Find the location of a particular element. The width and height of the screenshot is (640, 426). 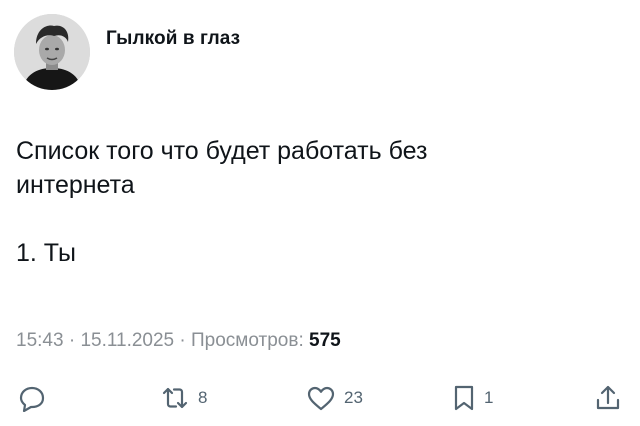

post-date: 15.11.2025 is located at coordinates (127, 340).